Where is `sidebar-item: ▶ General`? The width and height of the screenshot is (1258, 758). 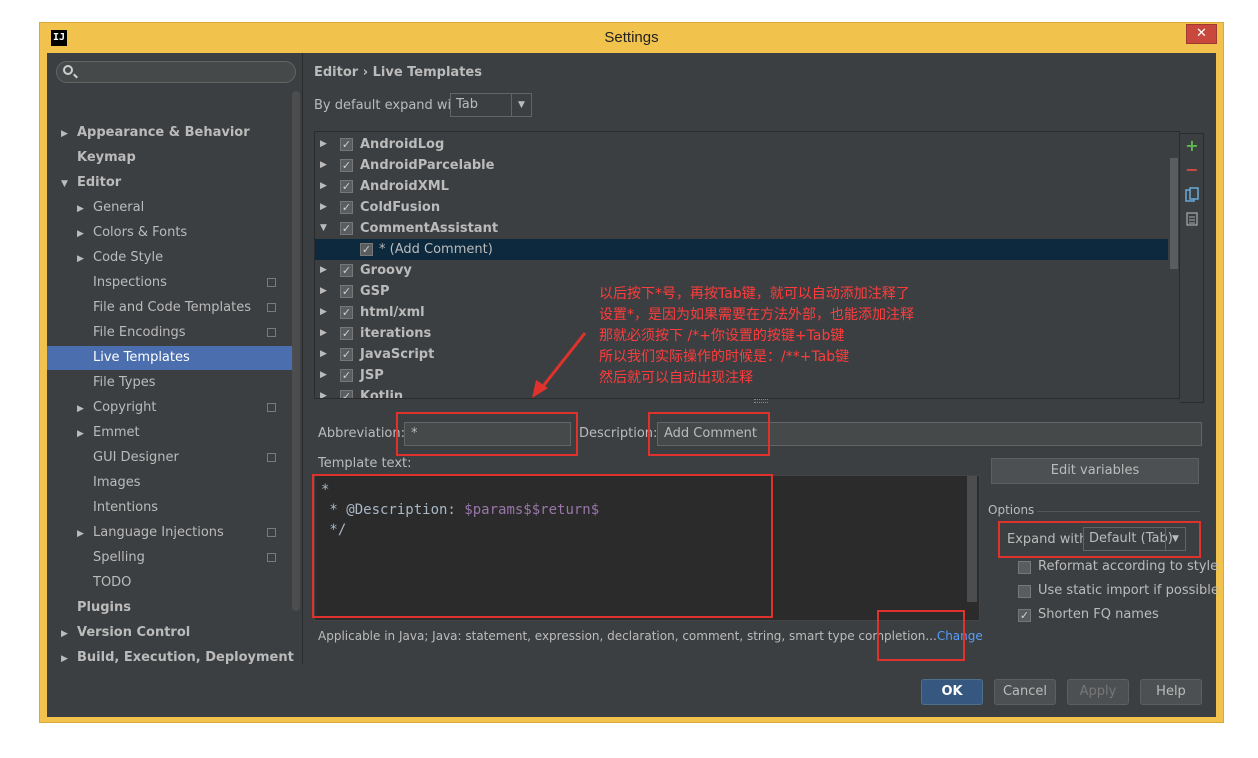 sidebar-item: ▶ General is located at coordinates (169, 208).